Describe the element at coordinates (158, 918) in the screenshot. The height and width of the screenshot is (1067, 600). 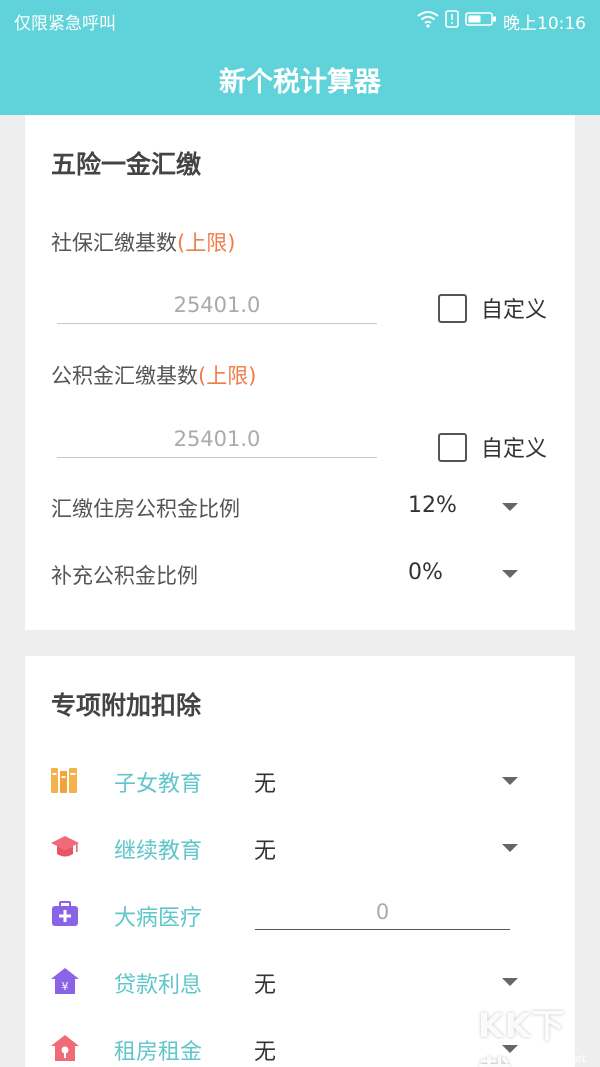
I see `serious-illness-label: 大病医疗` at that location.